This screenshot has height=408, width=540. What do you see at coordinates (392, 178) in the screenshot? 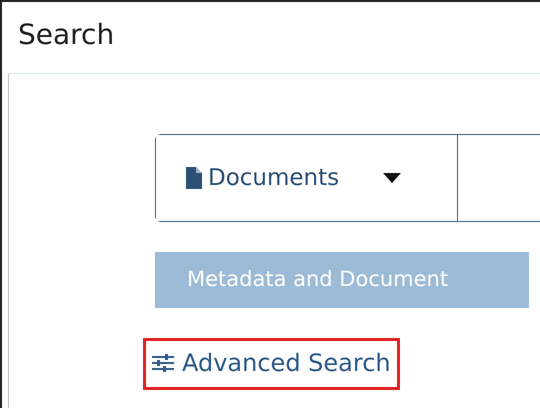
I see `caret-icon` at bounding box center [392, 178].